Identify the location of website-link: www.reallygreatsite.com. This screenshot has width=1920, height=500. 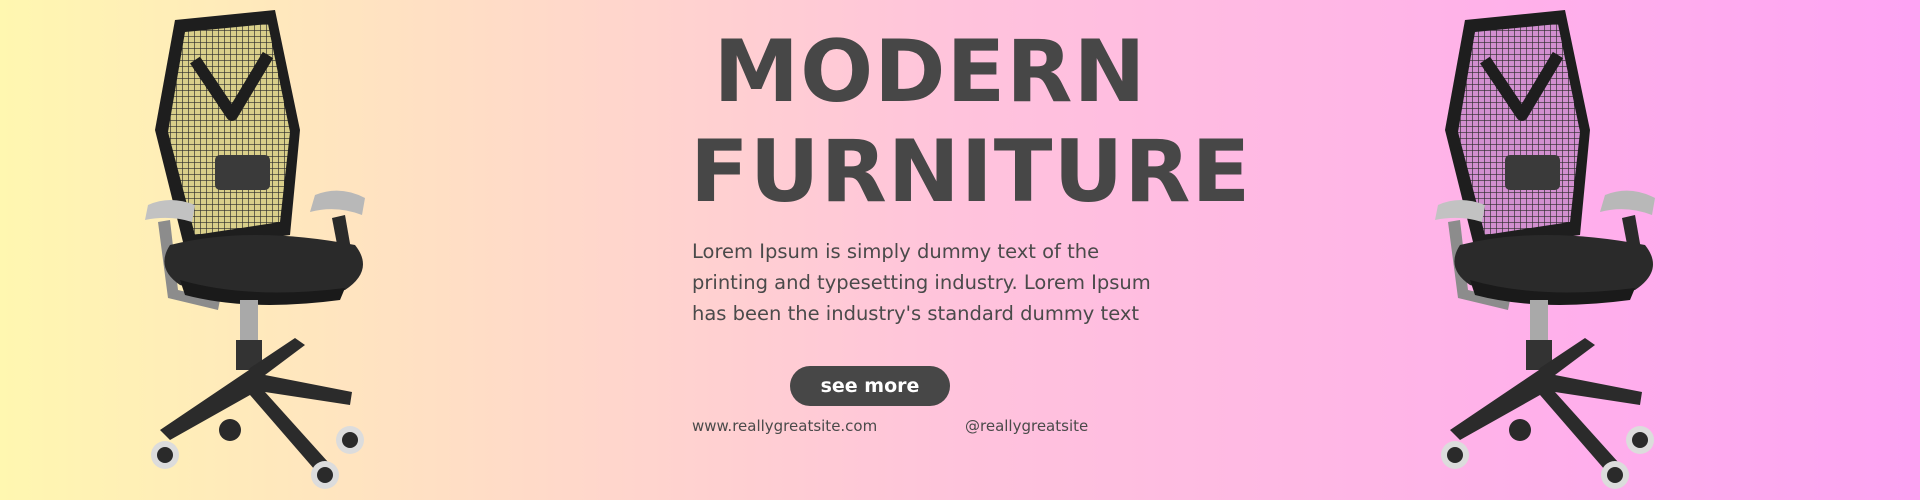
(784, 426).